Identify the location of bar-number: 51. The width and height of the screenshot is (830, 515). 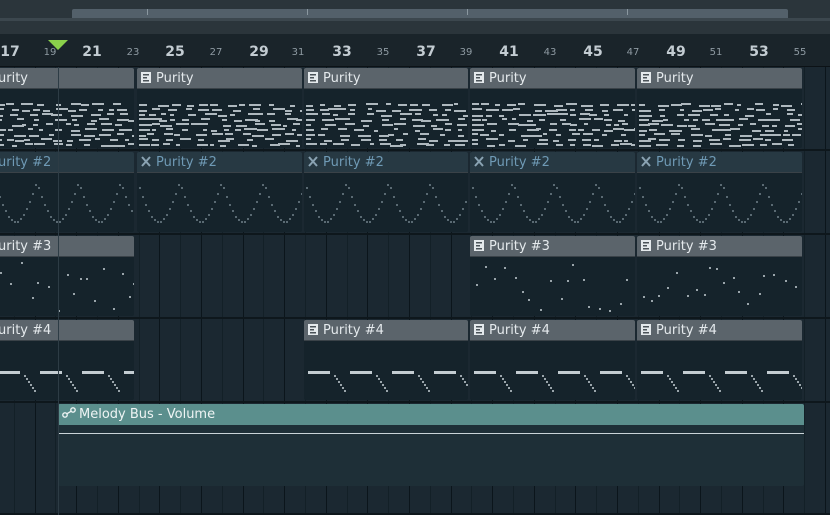
(716, 52).